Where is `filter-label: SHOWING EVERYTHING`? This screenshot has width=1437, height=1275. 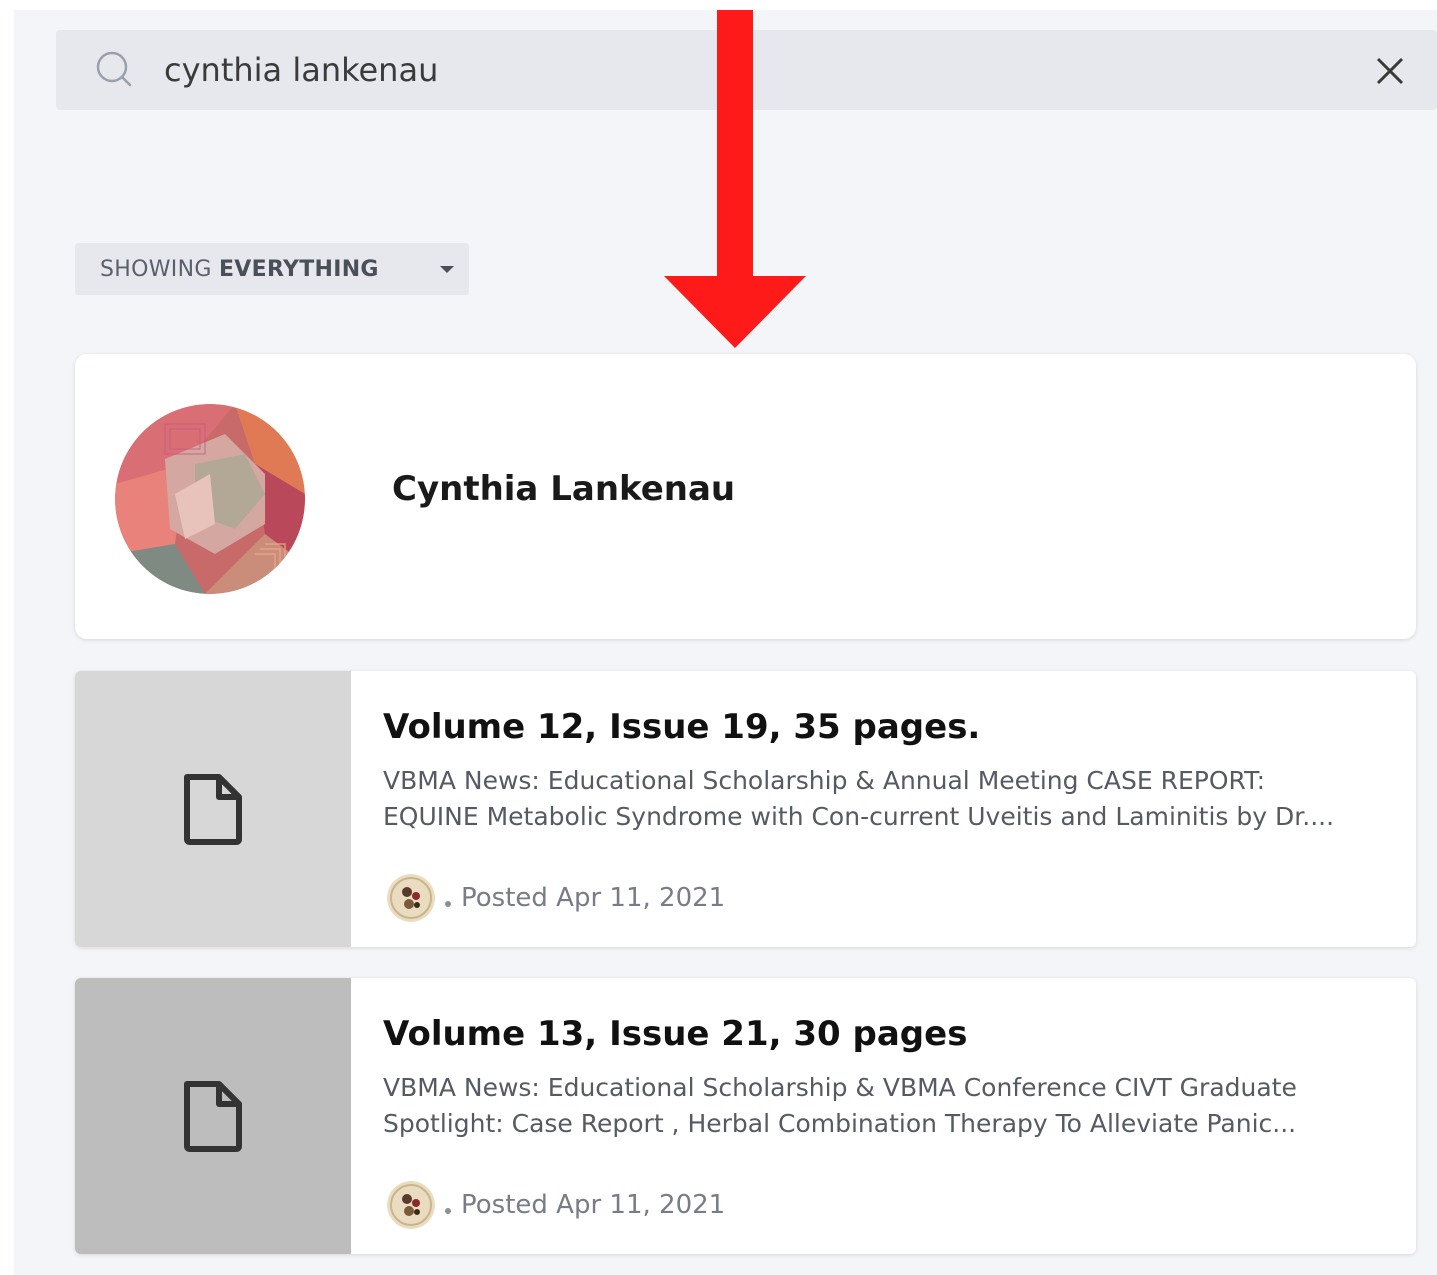 filter-label: SHOWING EVERYTHING is located at coordinates (239, 269).